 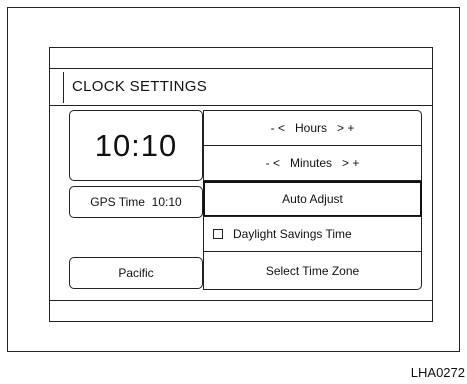 What do you see at coordinates (312, 163) in the screenshot?
I see `minutes-adjust-button: - < Minutes > +` at bounding box center [312, 163].